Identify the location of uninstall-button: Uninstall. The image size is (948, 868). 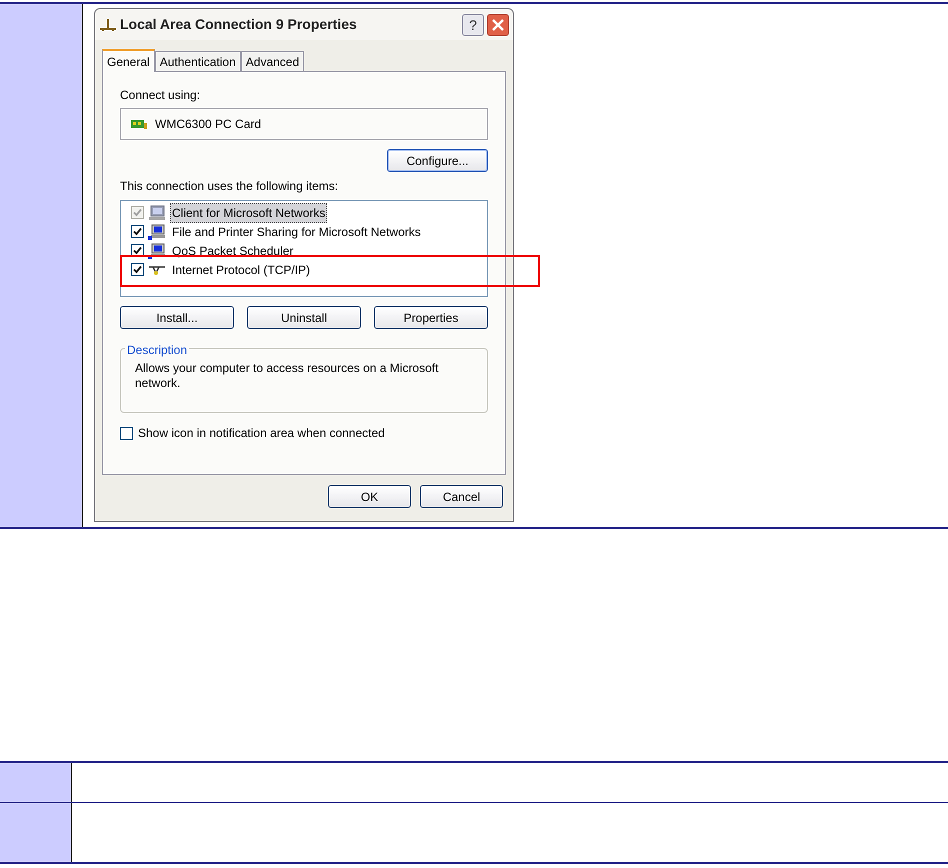
(304, 317).